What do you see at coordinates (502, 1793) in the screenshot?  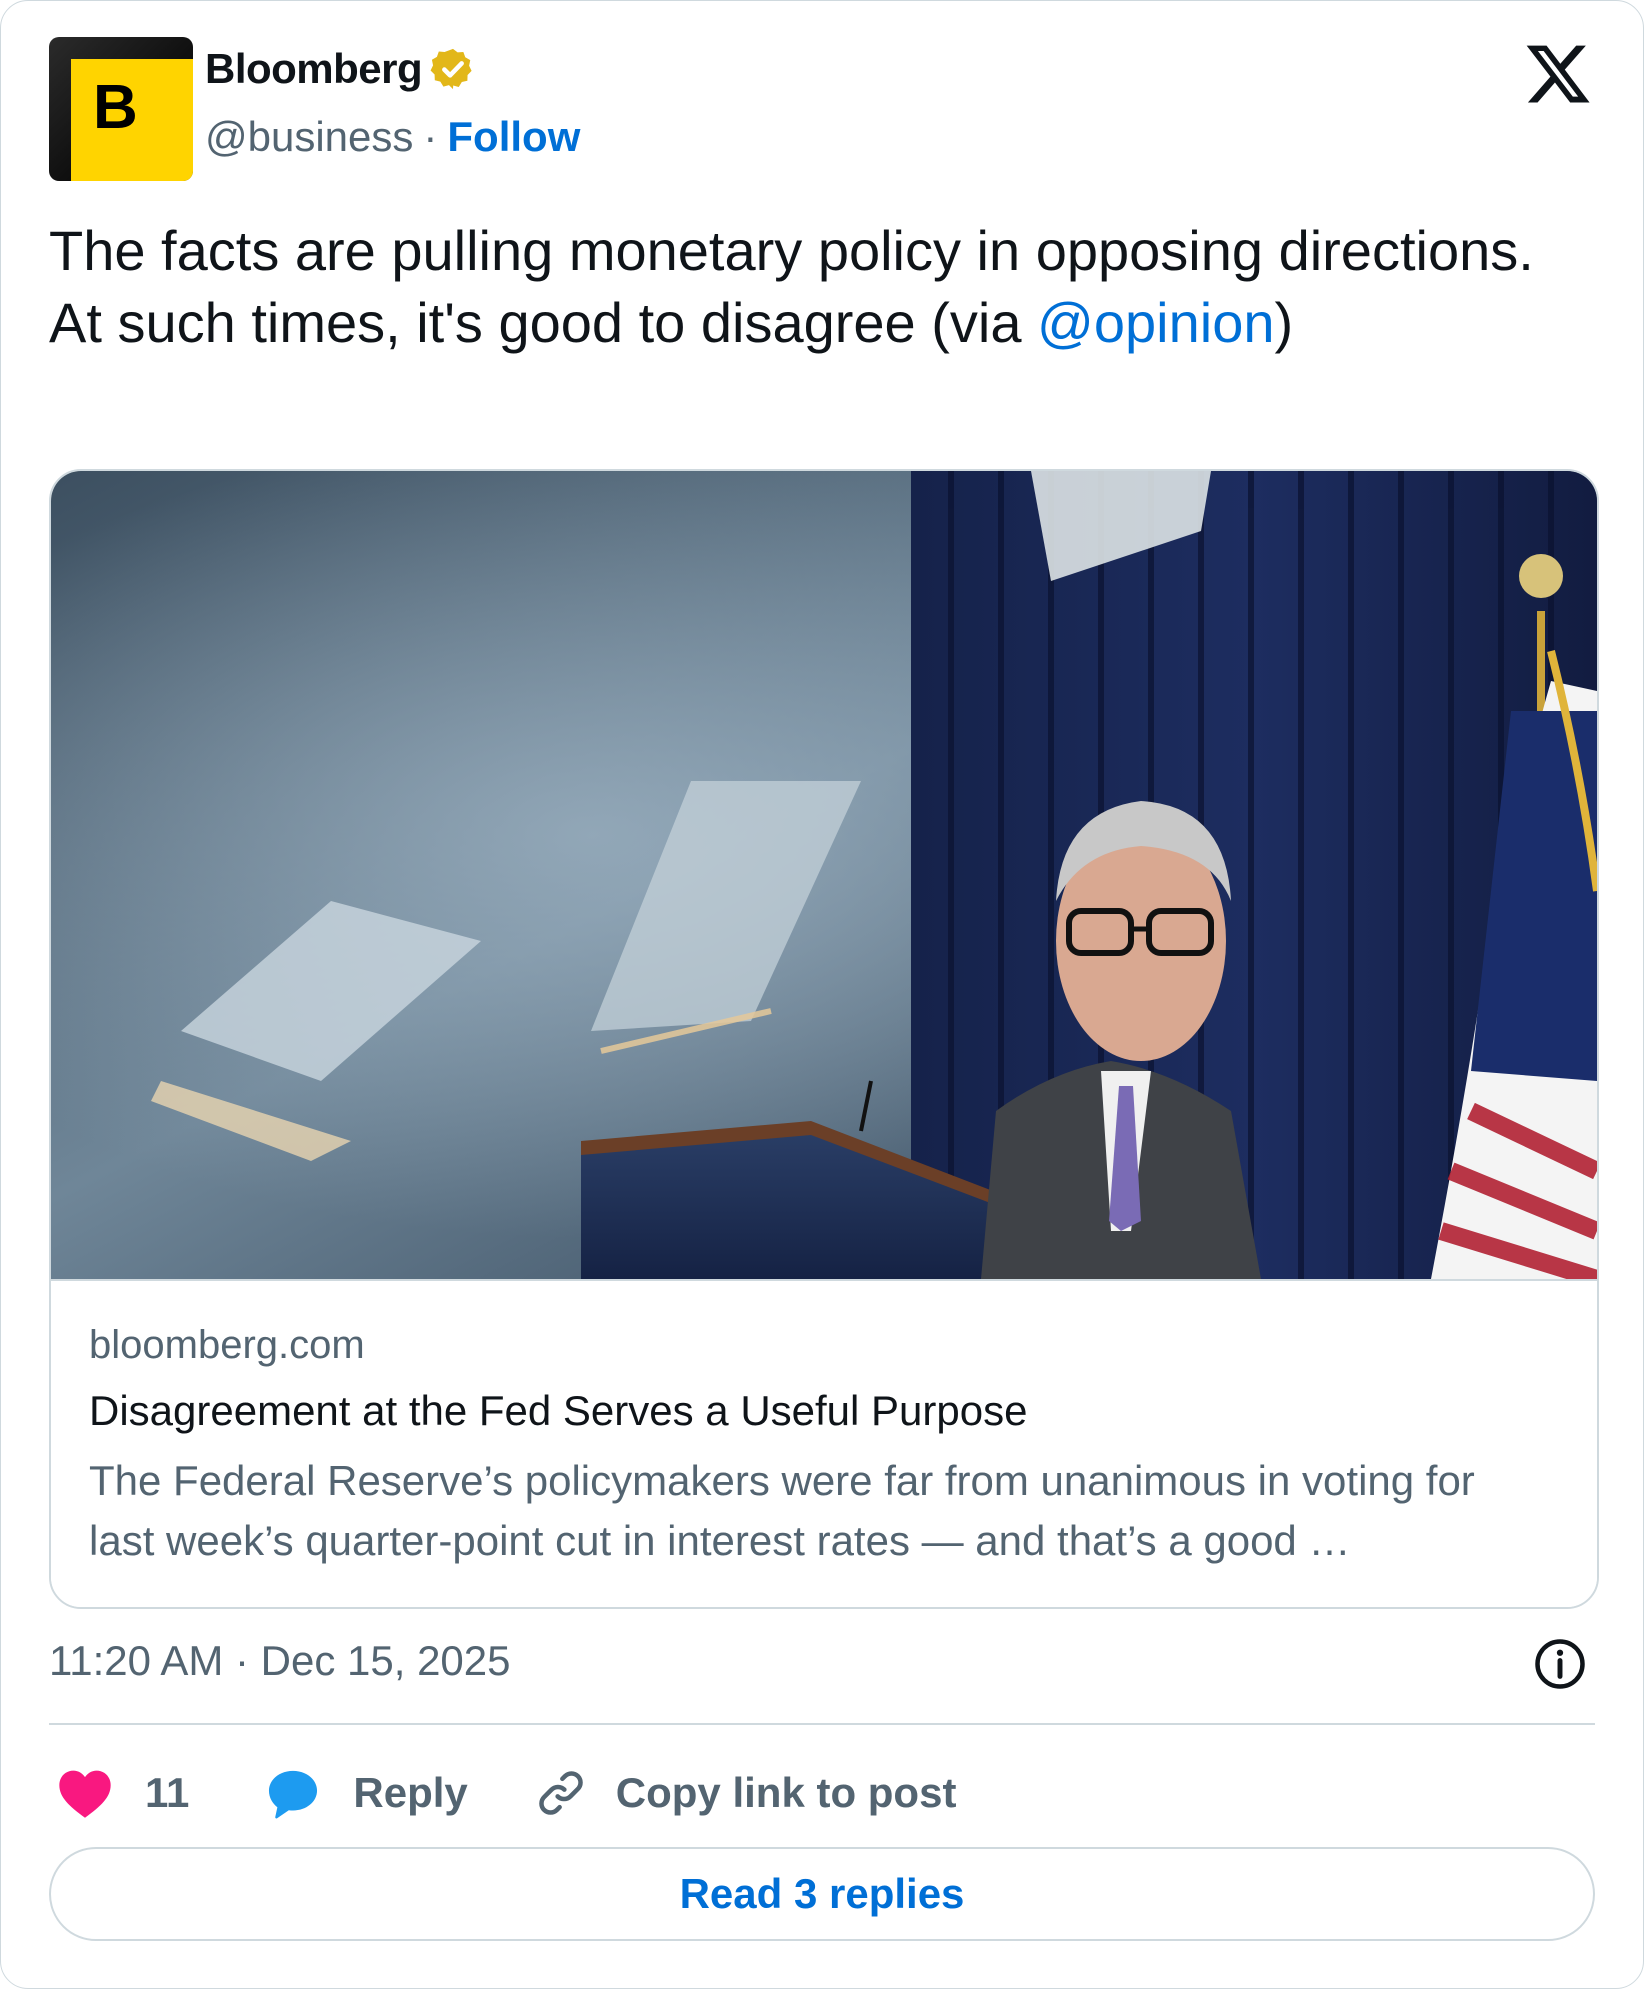 I see `action-bar: 11 Reply Copy link to post` at bounding box center [502, 1793].